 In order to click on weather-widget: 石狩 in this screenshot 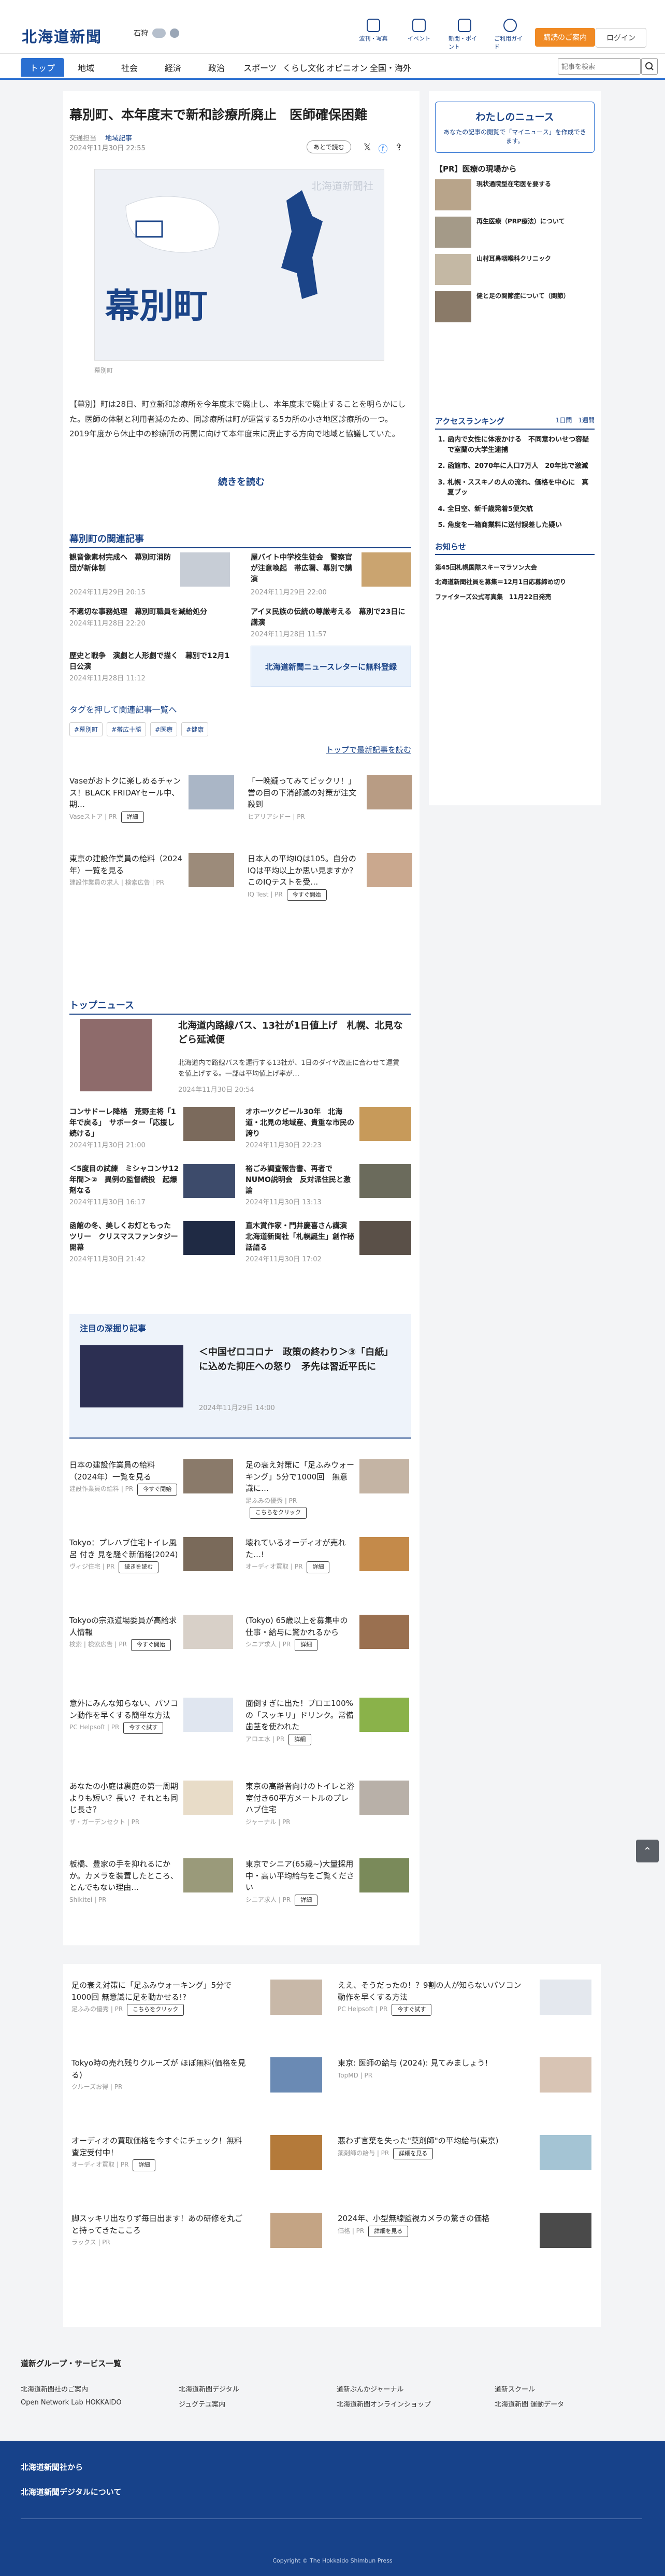, I will do `click(157, 33)`.